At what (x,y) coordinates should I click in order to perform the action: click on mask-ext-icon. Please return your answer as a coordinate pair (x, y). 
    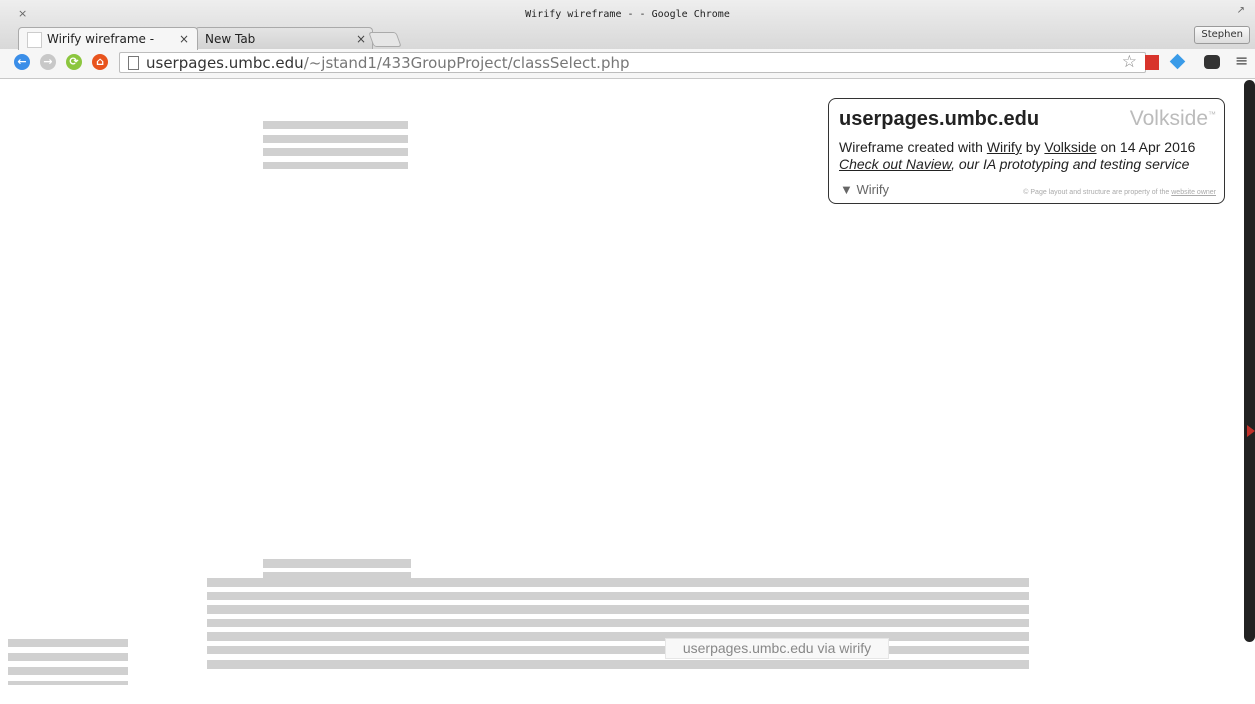
    Looking at the image, I should click on (1212, 62).